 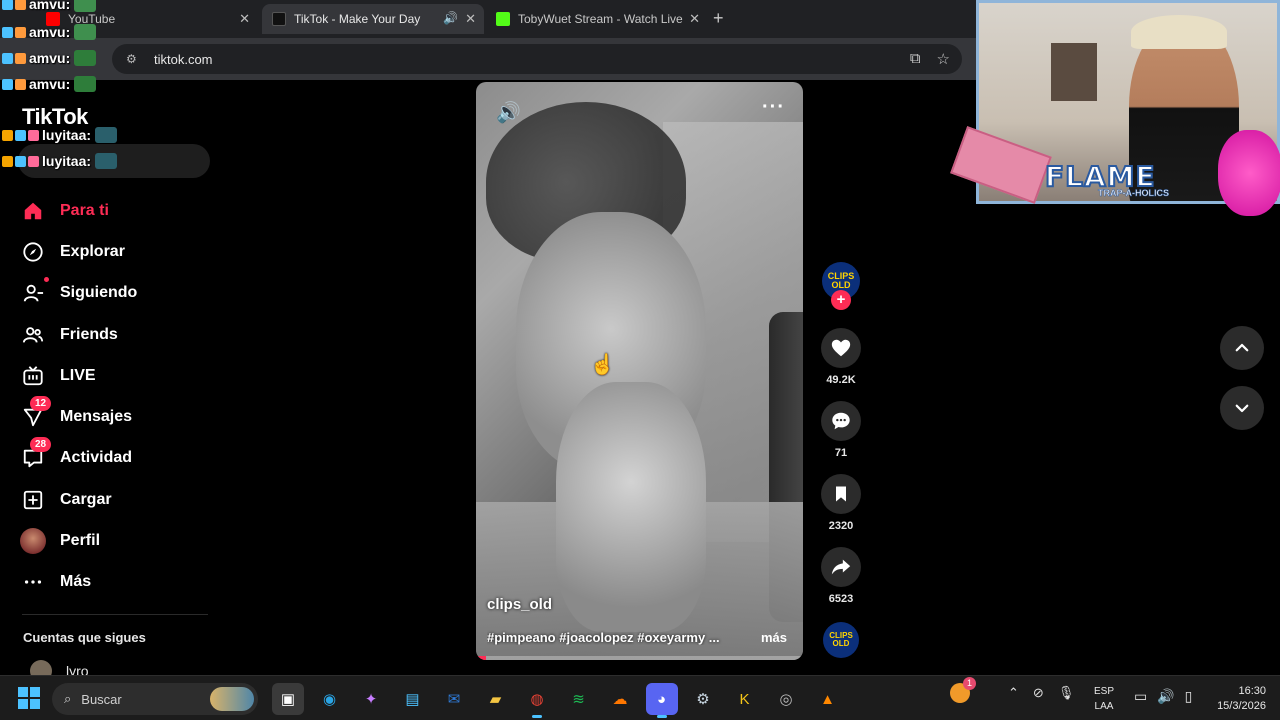 I want to click on share-icon, so click(x=841, y=567).